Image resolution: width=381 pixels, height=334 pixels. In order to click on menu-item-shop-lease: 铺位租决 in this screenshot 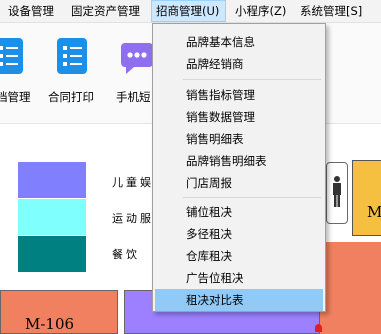, I will do `click(239, 212)`.